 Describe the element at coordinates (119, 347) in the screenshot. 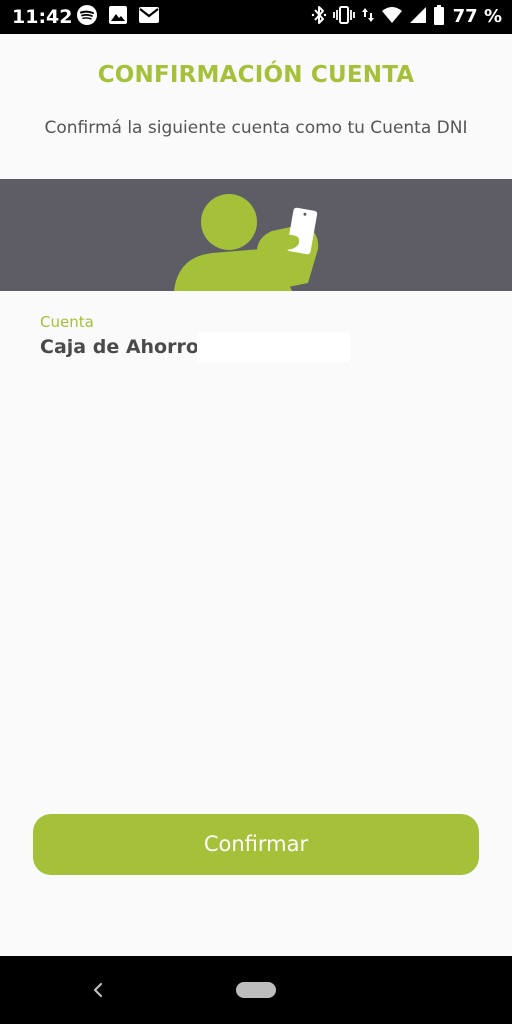

I see `account-value: Caja de Ahorro` at that location.